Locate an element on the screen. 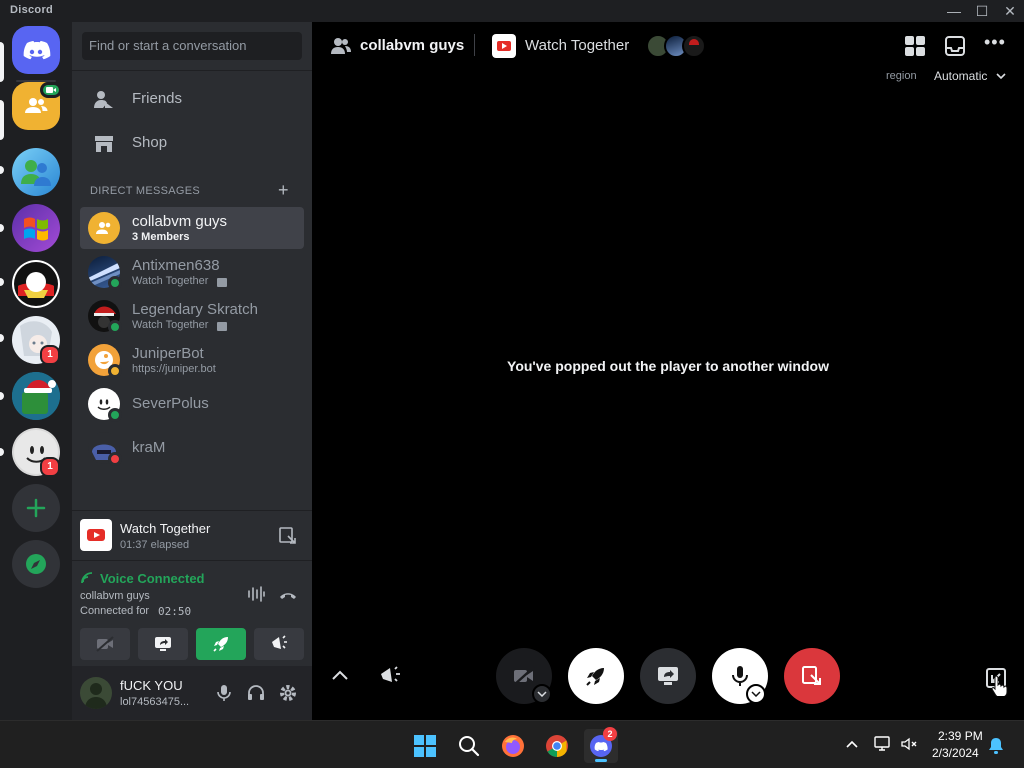  dm-name: JuniperBot is located at coordinates (168, 353).